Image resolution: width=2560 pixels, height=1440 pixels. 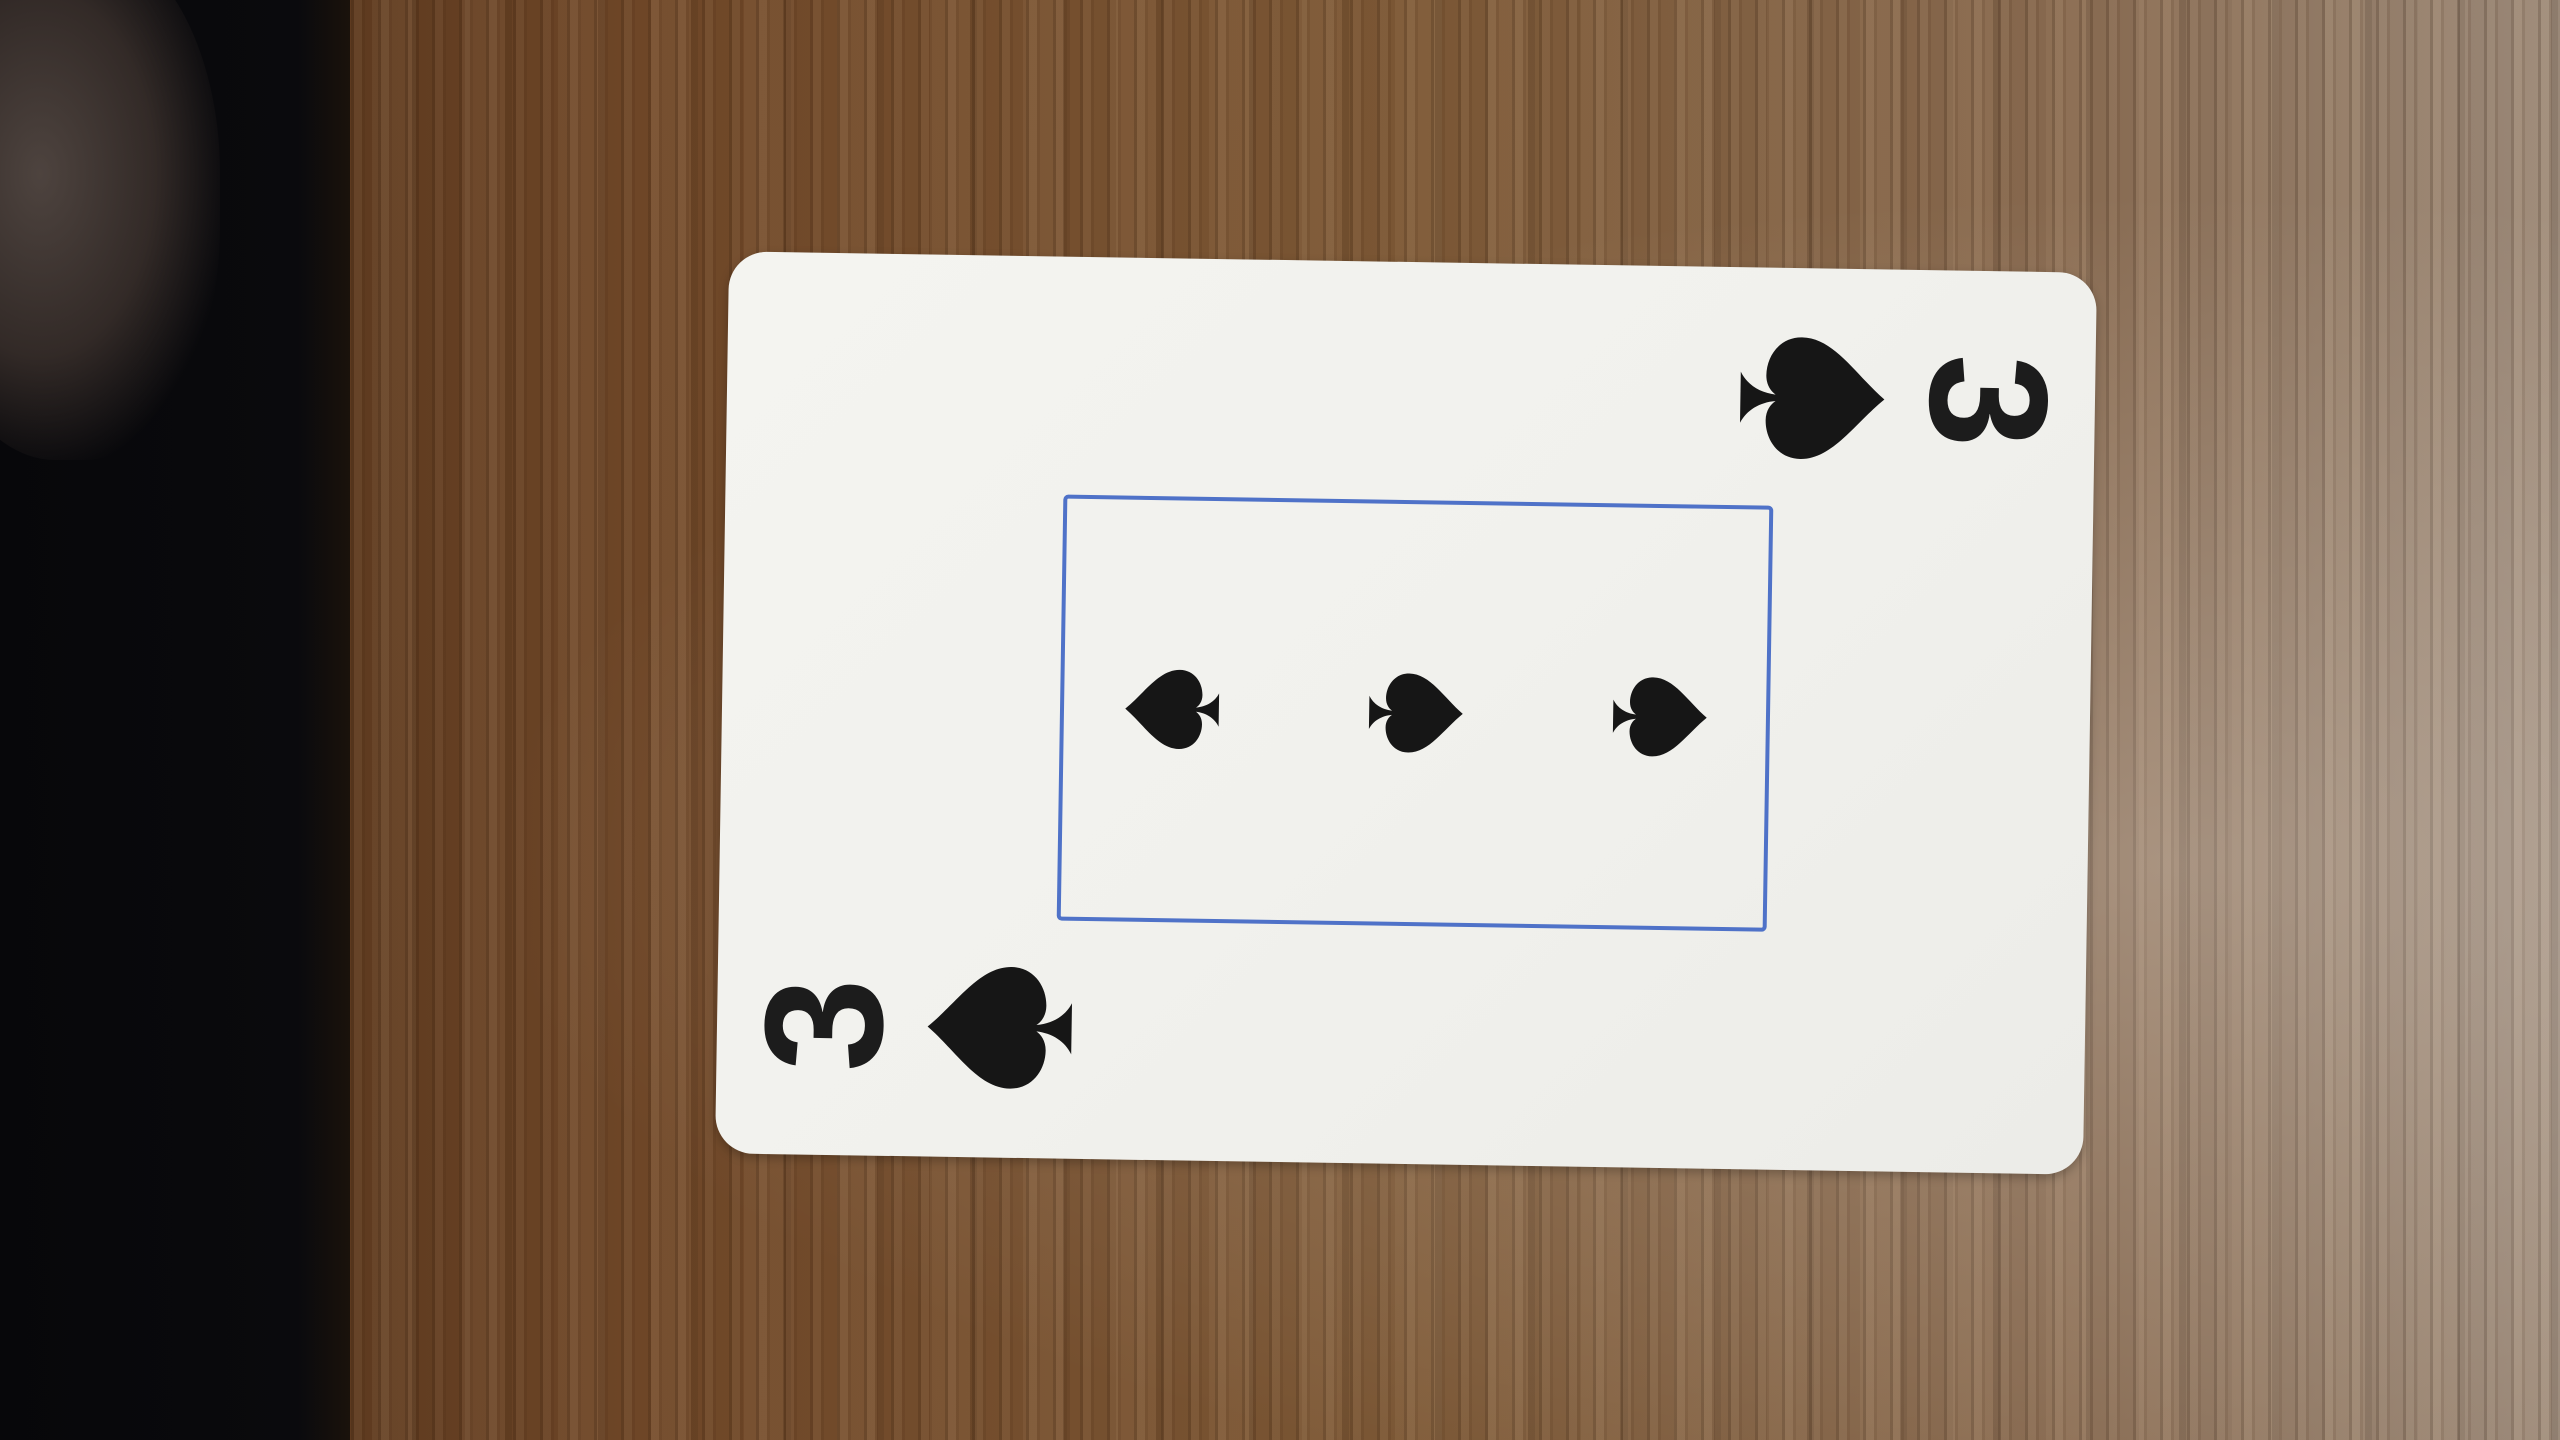 I want to click on pip-frame, so click(x=1415, y=713).